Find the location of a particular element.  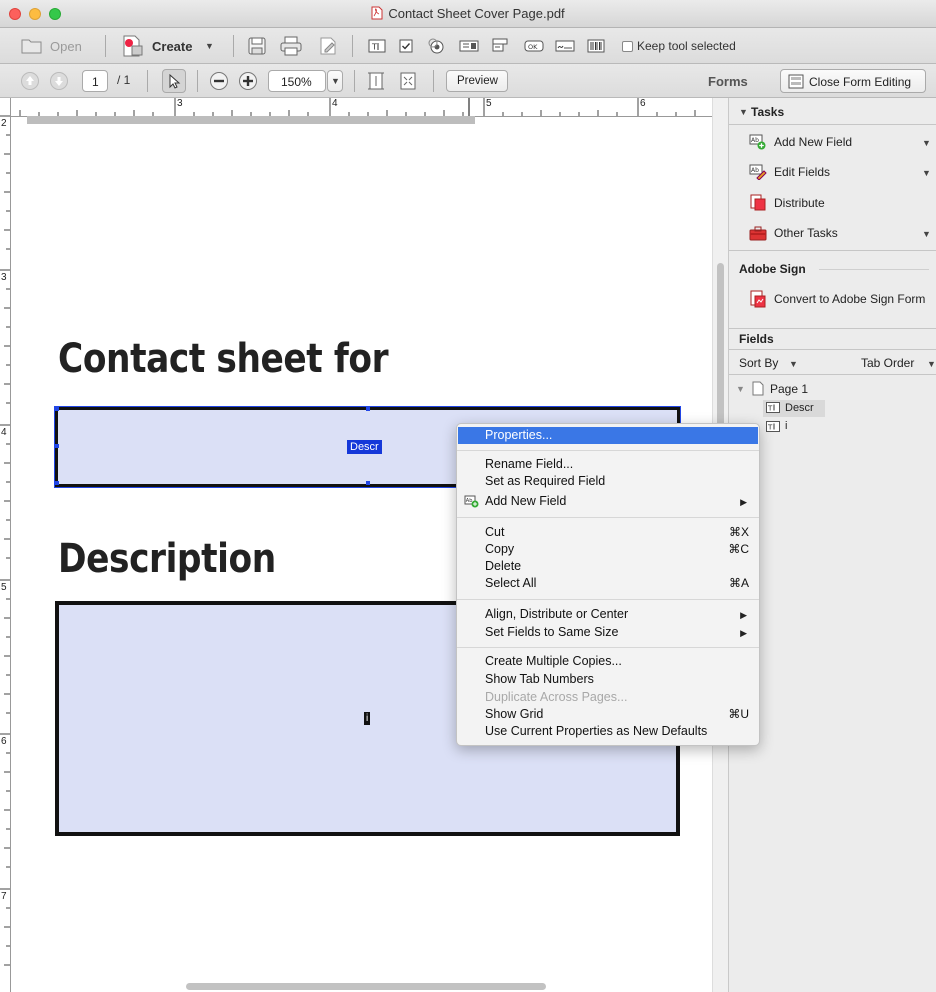

tasks-header: Tasks is located at coordinates (767, 112).